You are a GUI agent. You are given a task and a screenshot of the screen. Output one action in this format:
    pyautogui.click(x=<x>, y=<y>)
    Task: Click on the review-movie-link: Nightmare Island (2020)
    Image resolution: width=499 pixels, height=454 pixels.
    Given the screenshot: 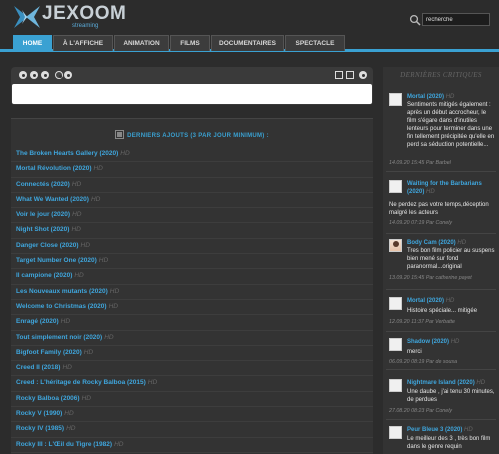 What is the action you would take?
    pyautogui.click(x=441, y=383)
    